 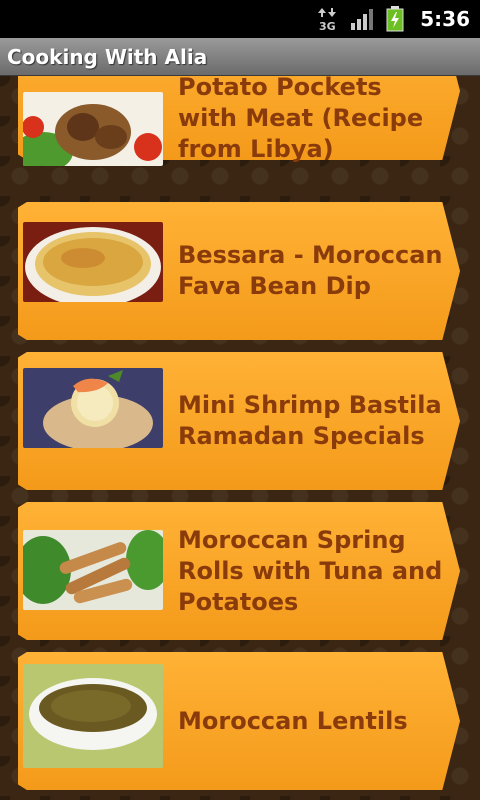 I want to click on signal-bars-icon, so click(x=363, y=19).